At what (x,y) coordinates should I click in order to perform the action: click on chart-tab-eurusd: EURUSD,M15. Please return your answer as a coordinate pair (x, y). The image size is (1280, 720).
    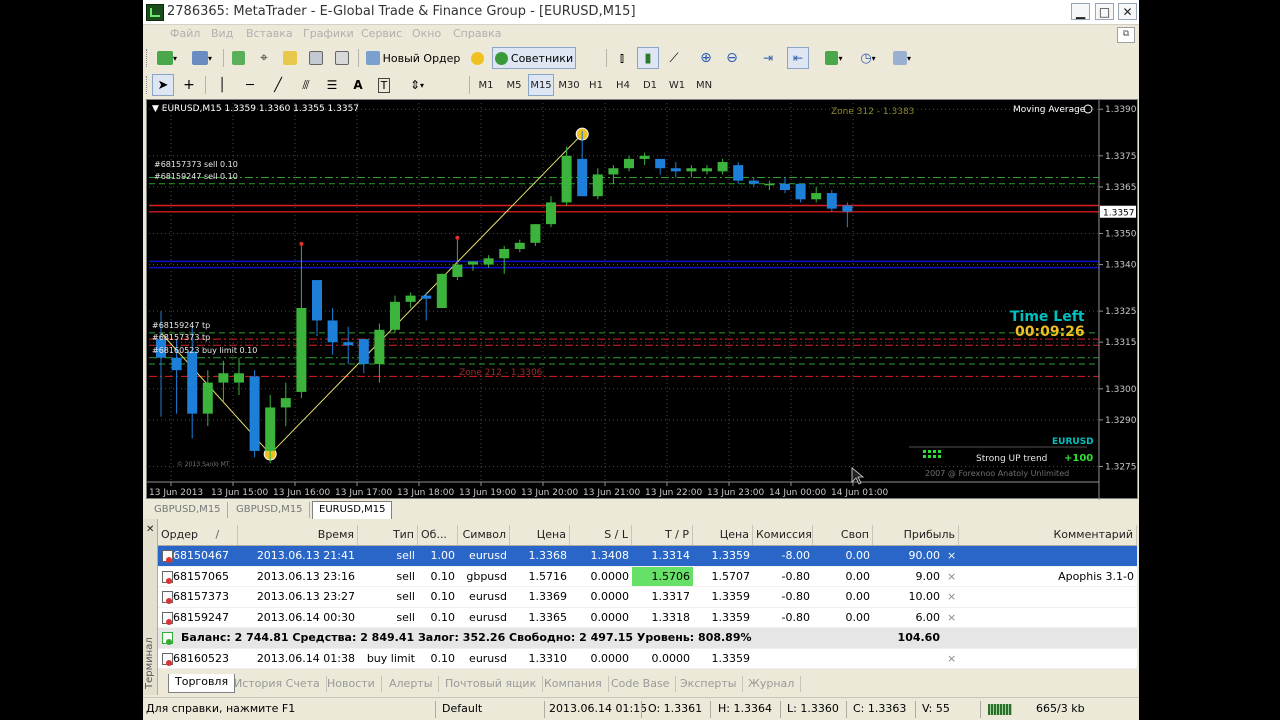
    Looking at the image, I should click on (352, 510).